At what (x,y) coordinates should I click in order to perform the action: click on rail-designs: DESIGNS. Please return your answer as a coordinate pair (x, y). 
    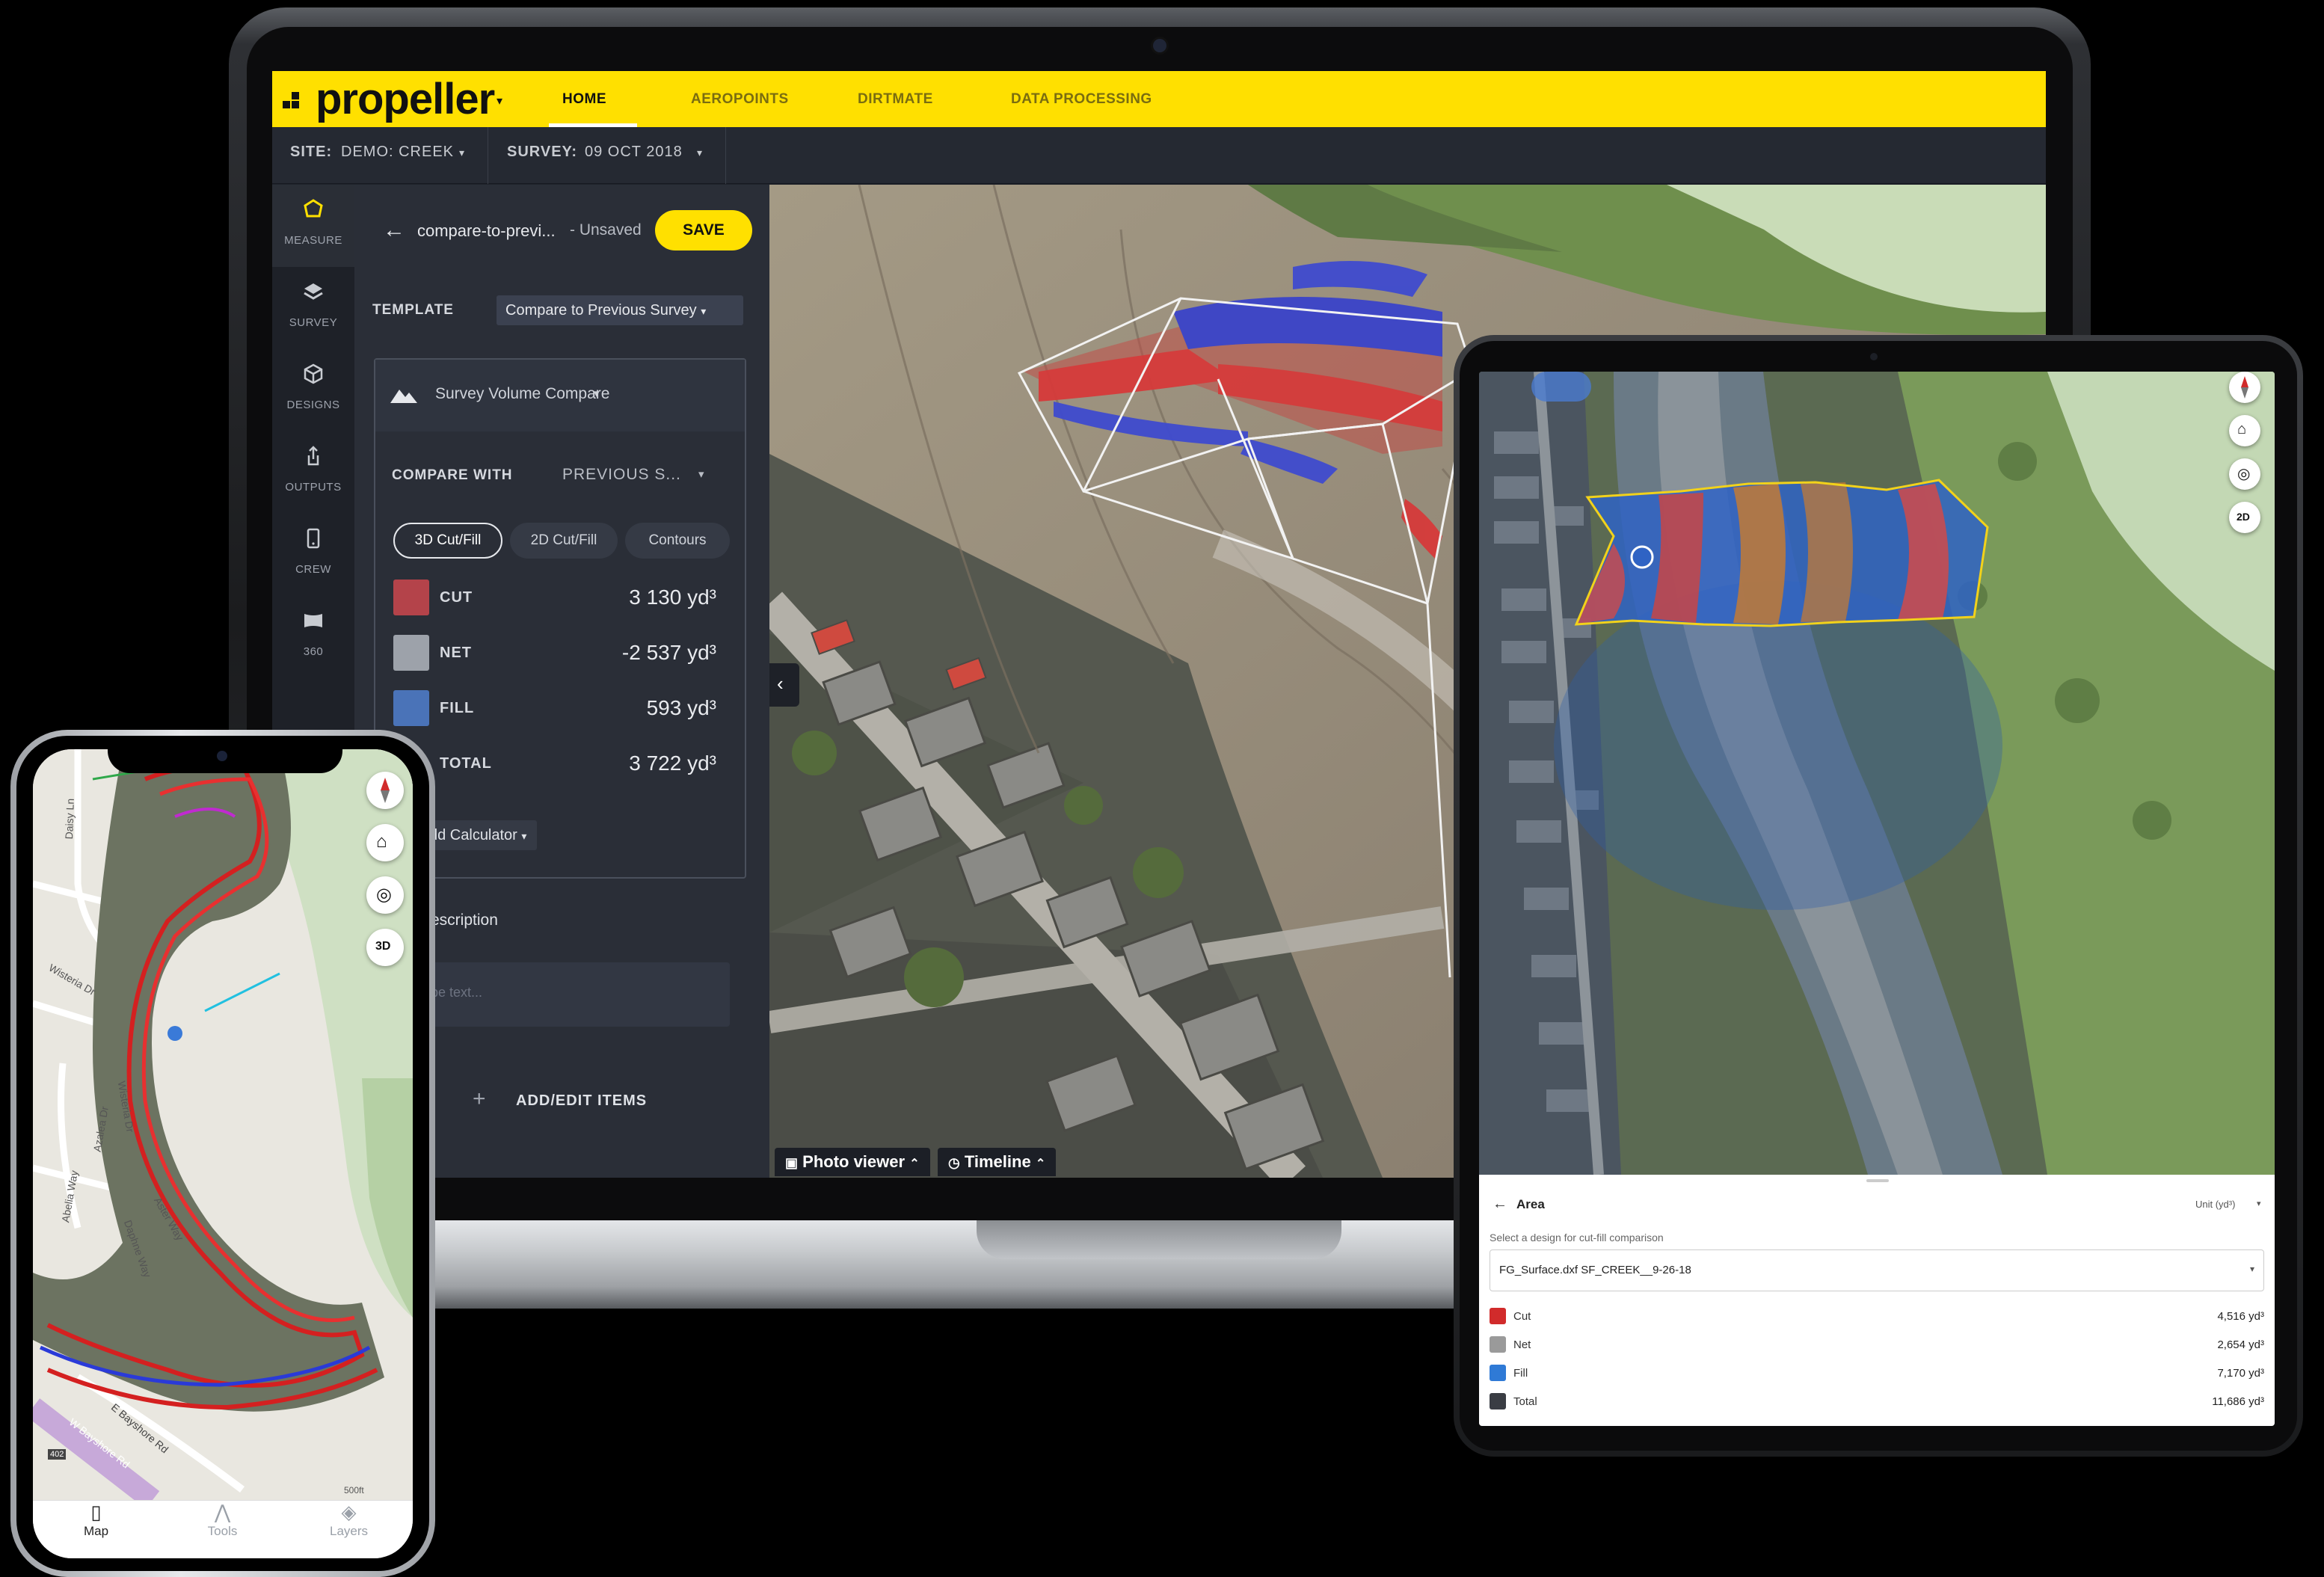
    Looking at the image, I should click on (313, 390).